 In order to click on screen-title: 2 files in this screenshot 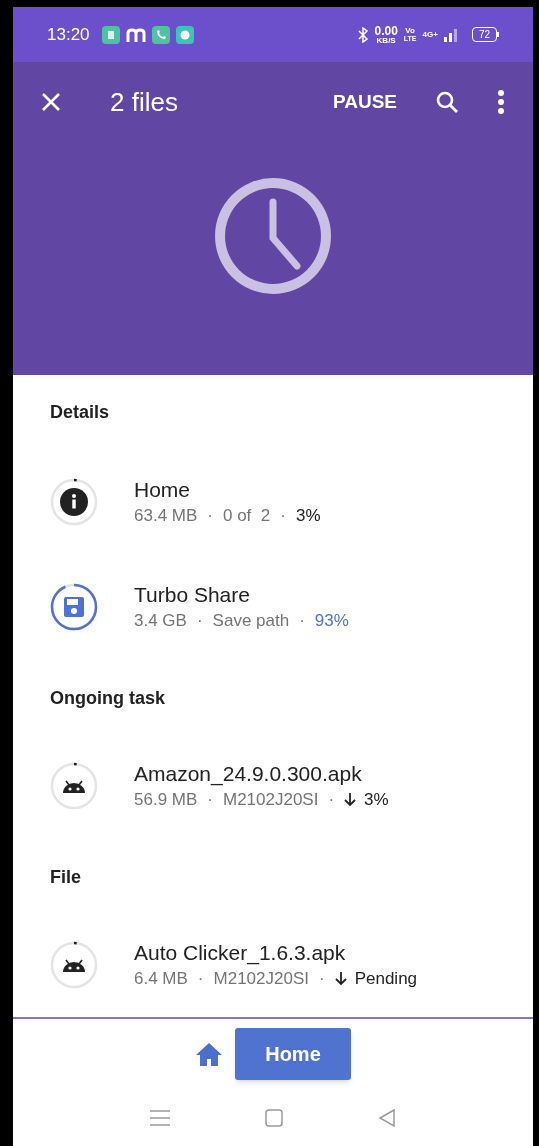, I will do `click(144, 102)`.